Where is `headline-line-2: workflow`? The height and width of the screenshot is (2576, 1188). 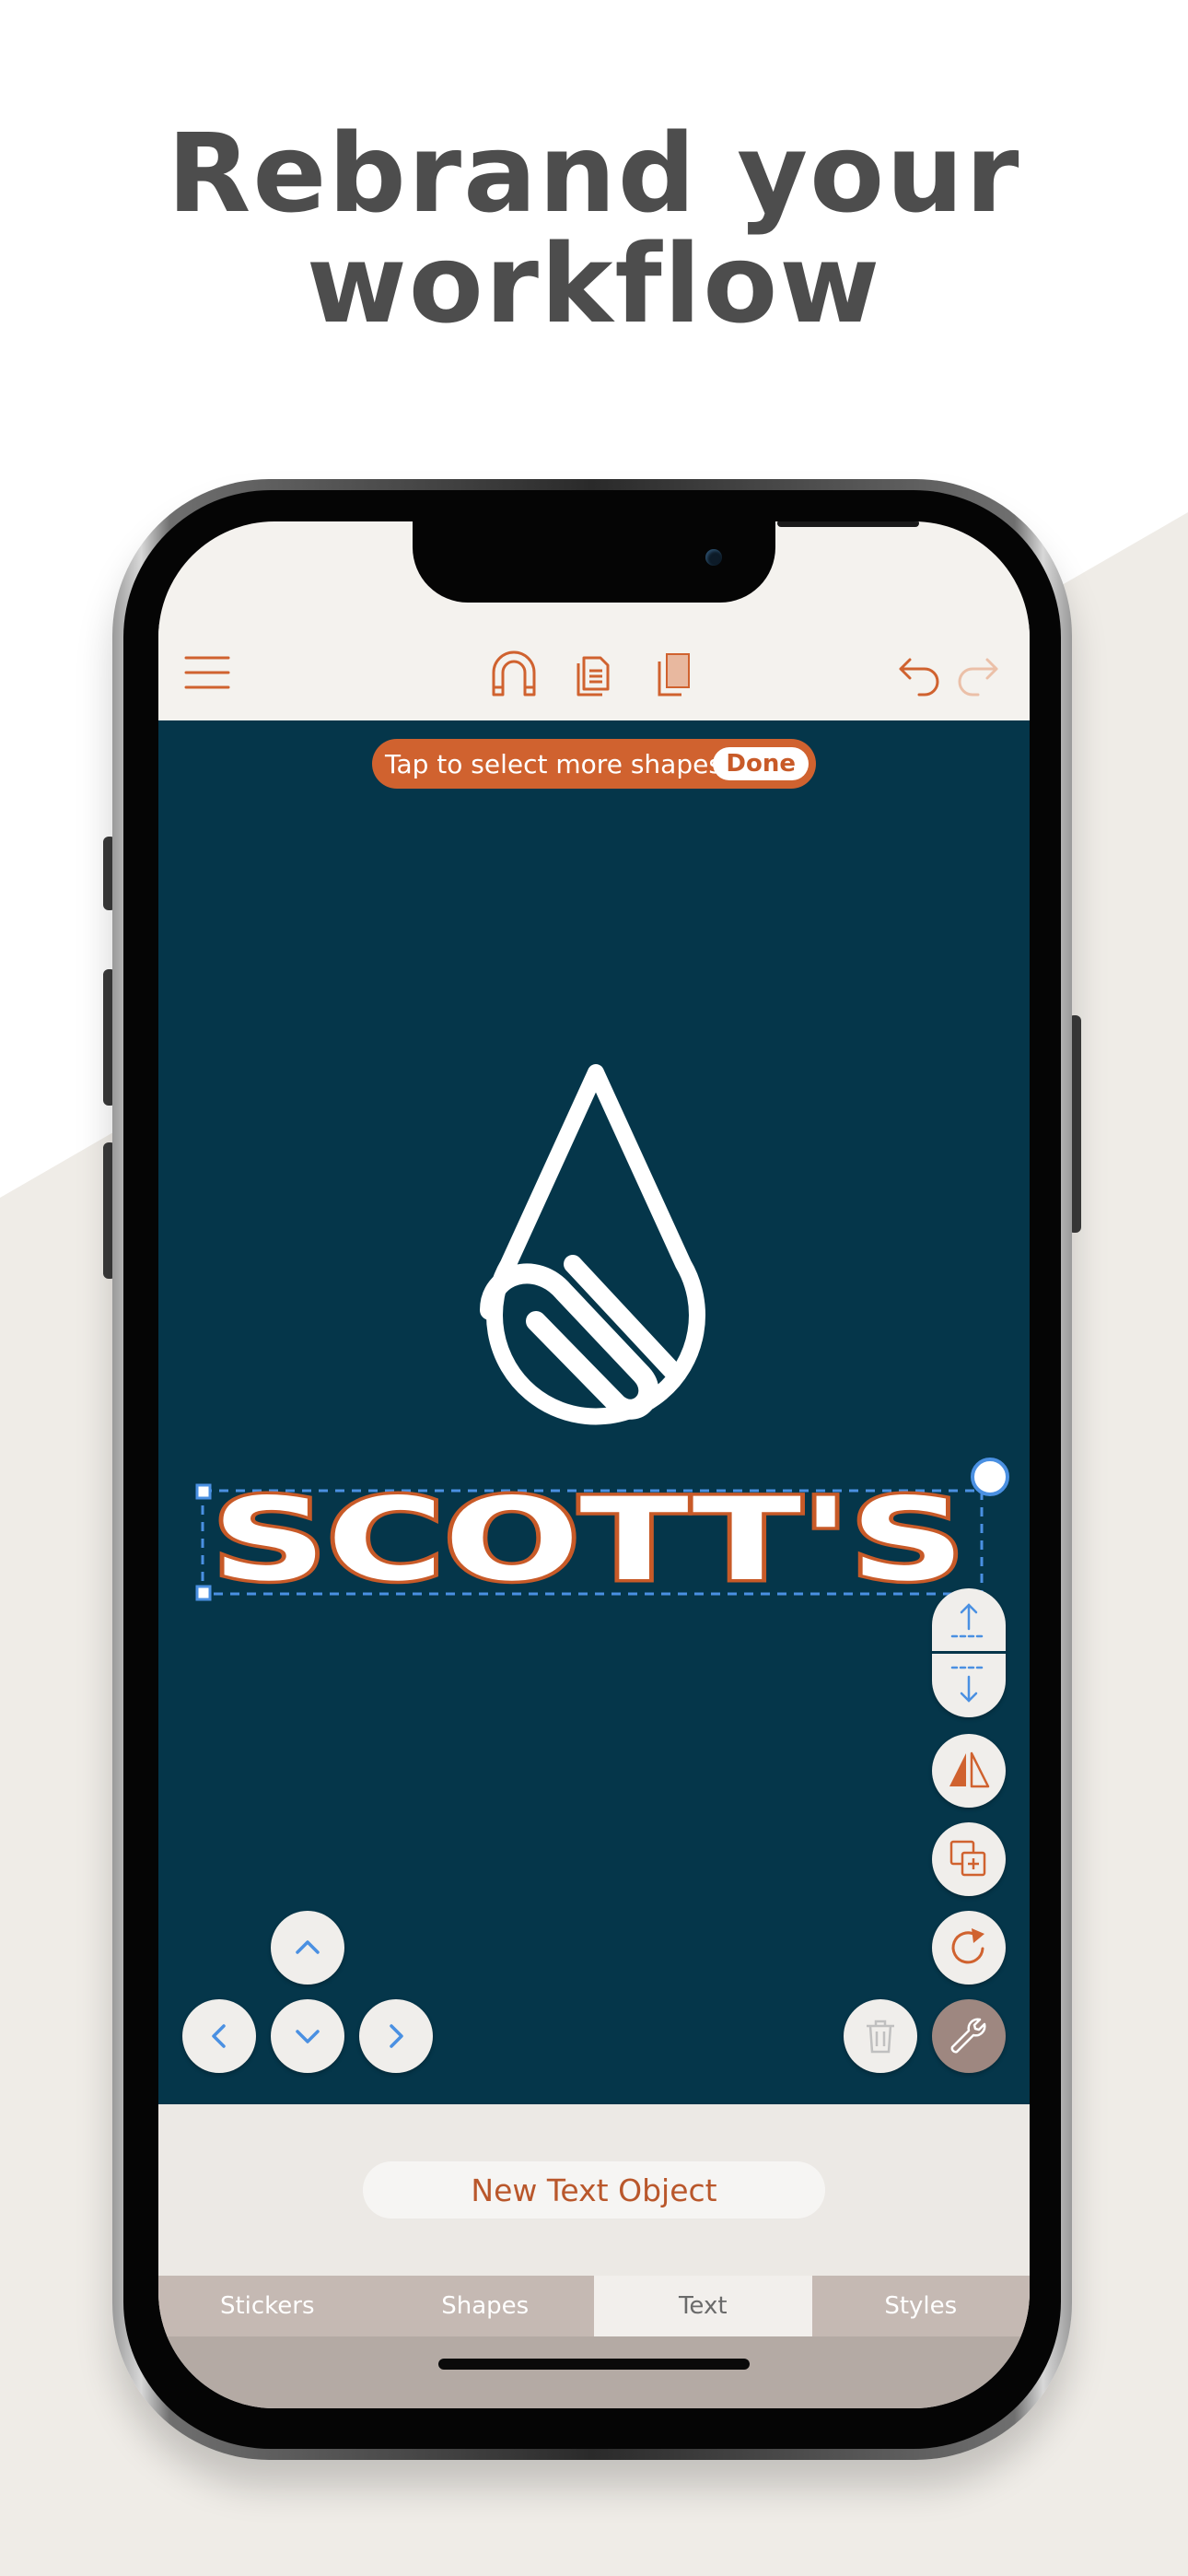 headline-line-2: workflow is located at coordinates (594, 283).